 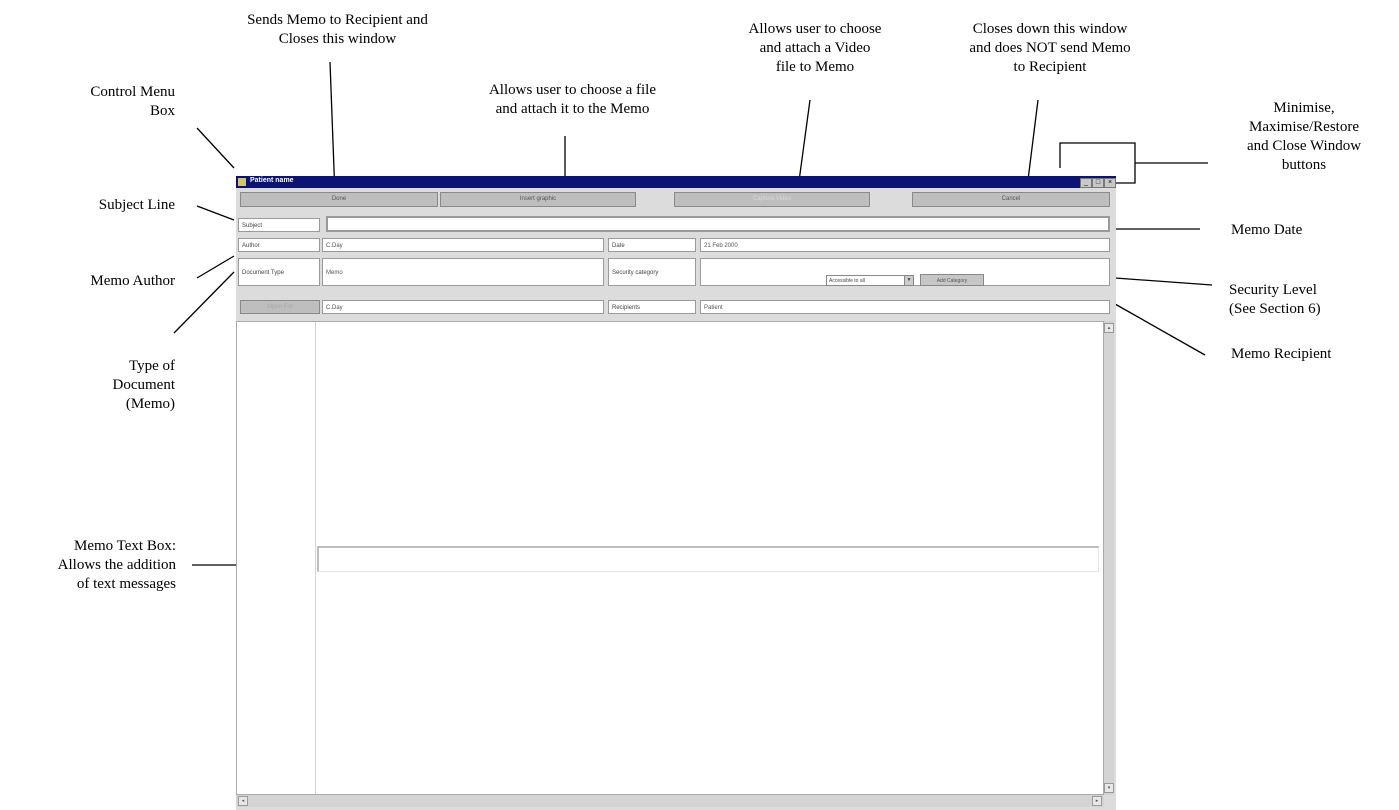 What do you see at coordinates (279, 272) in the screenshot?
I see `document-type-label: Document Type` at bounding box center [279, 272].